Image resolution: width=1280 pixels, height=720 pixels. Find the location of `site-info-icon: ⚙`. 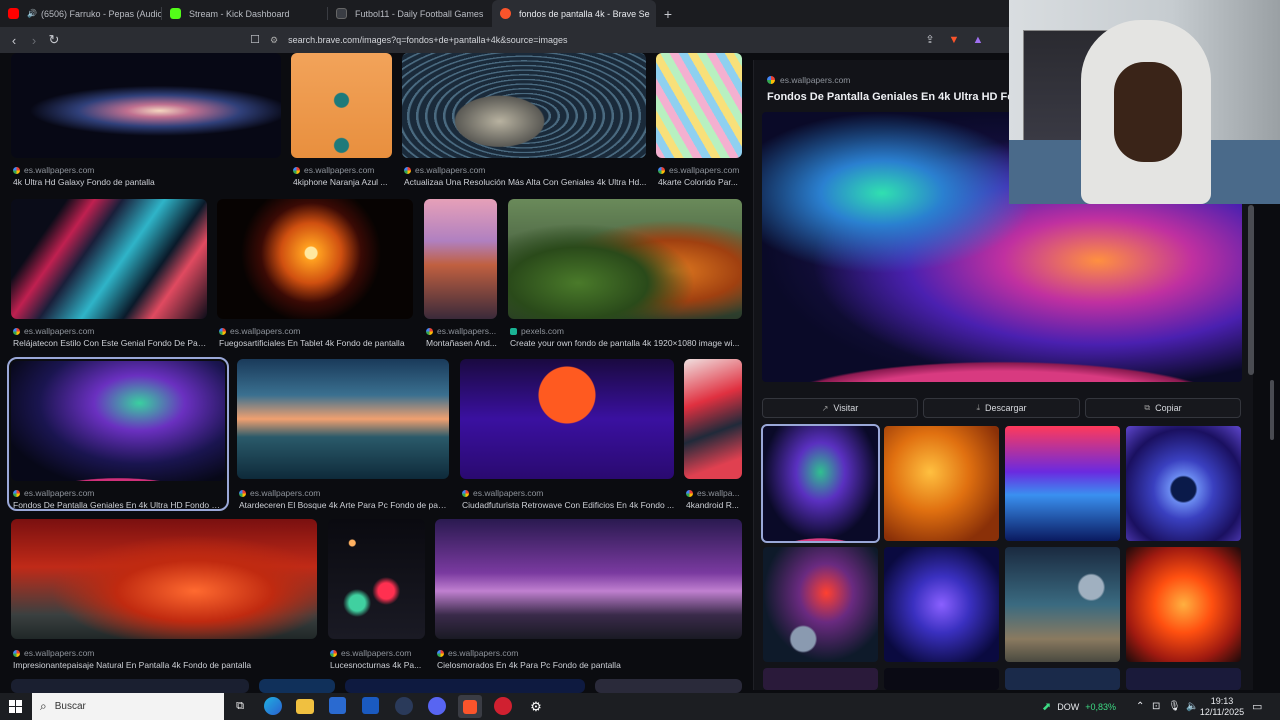

site-info-icon: ⚙ is located at coordinates (274, 40).